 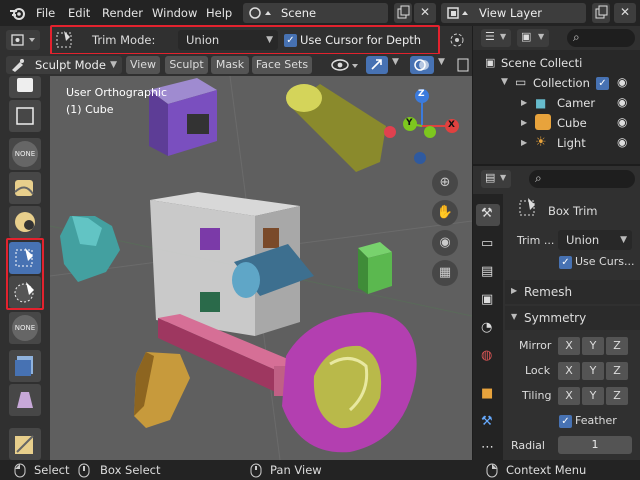 What do you see at coordinates (487, 393) in the screenshot?
I see `object-tab-icon: ■` at bounding box center [487, 393].